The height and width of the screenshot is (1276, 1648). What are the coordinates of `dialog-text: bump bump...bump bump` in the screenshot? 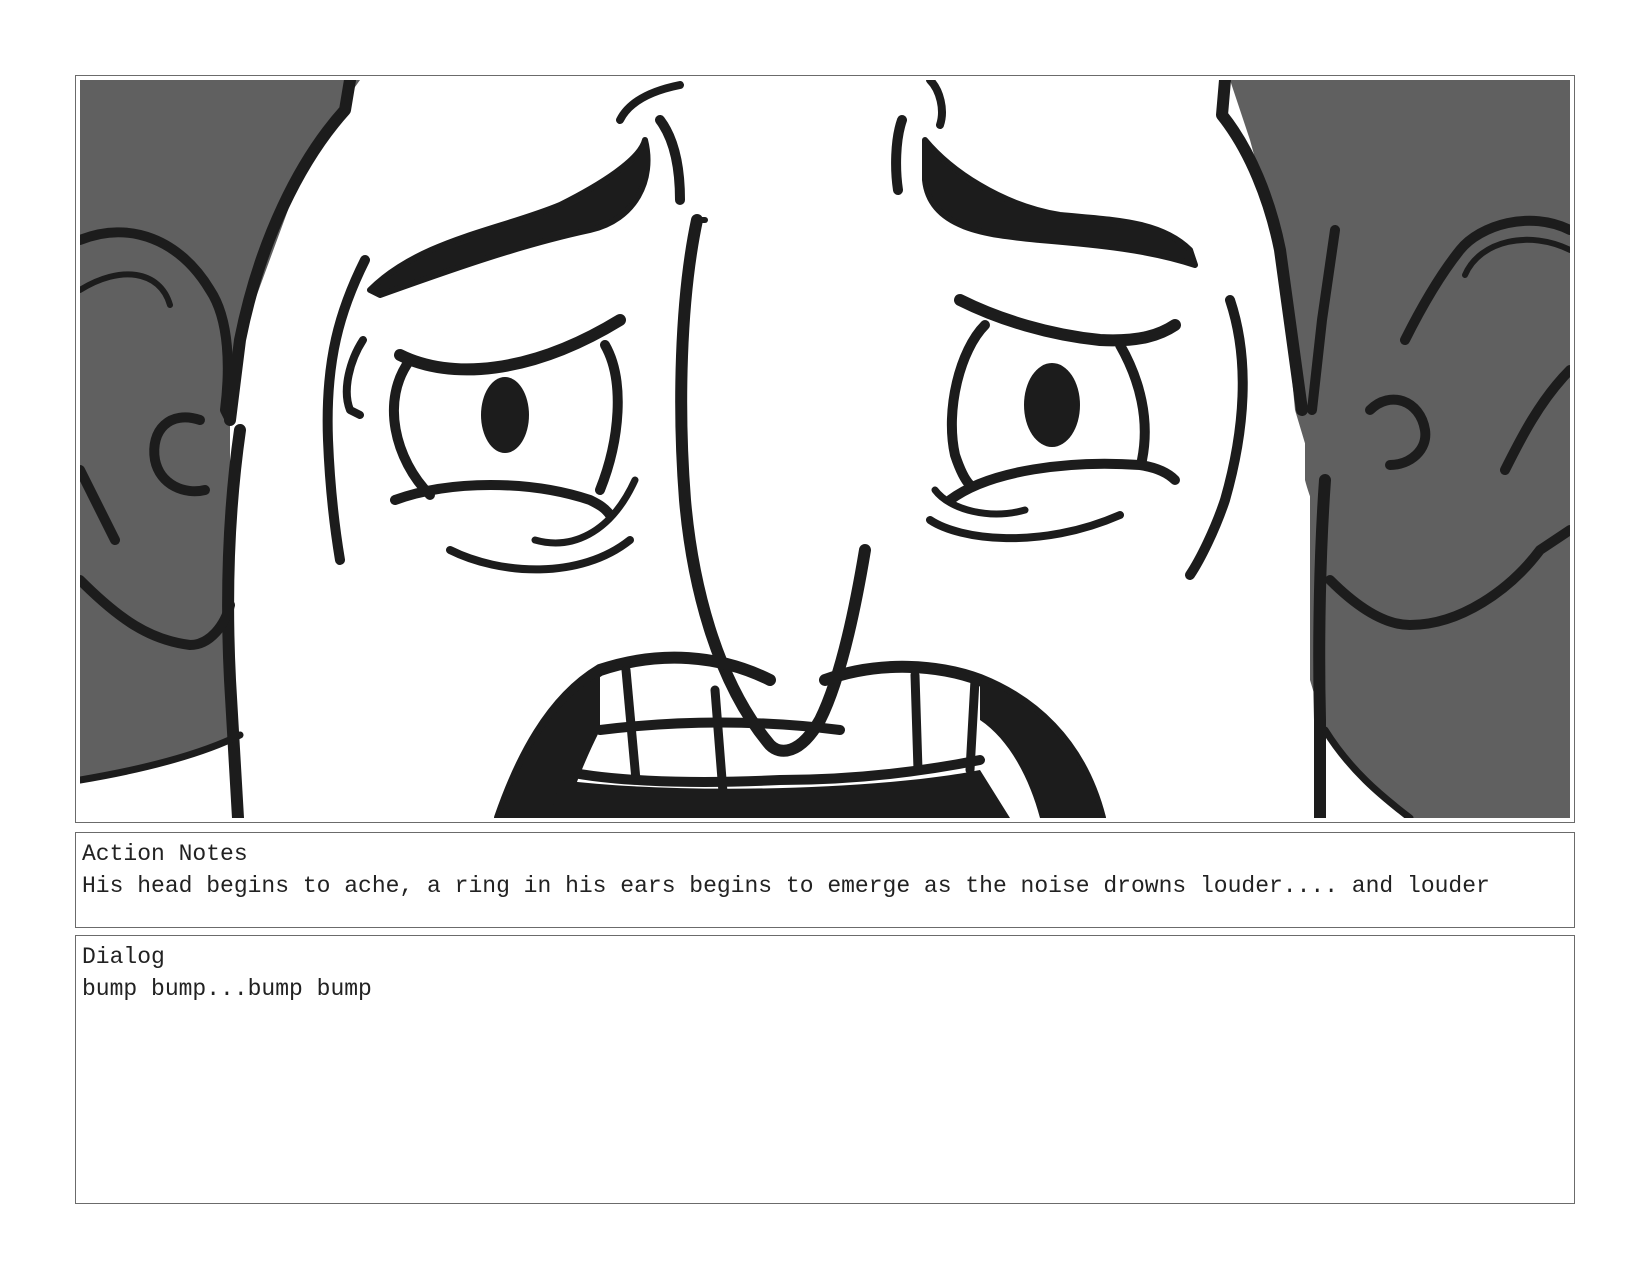 It's located at (227, 989).